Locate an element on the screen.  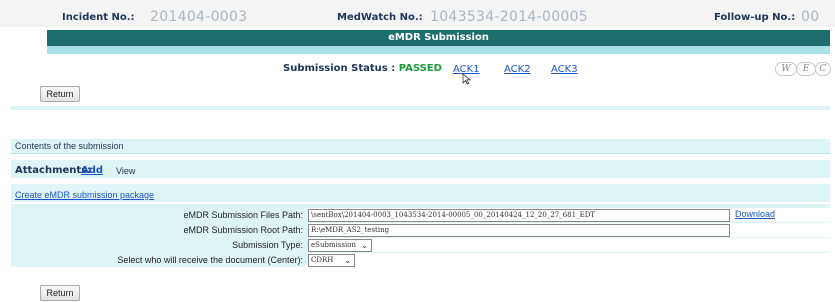
incident-number: 201404-0003 is located at coordinates (199, 17).